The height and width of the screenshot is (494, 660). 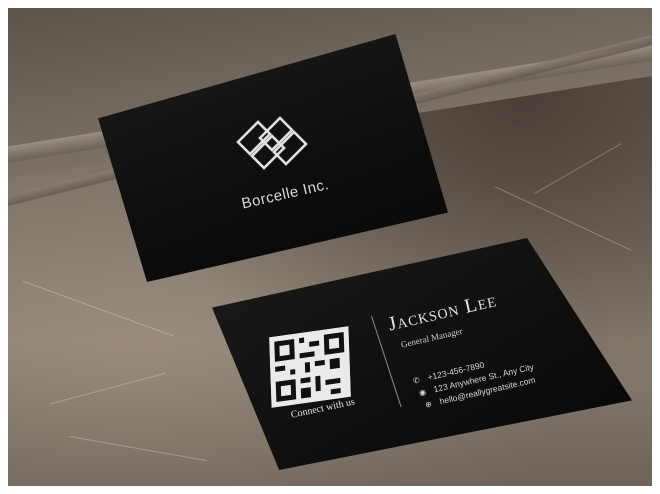 I want to click on globe-icon: ⊕, so click(x=428, y=404).